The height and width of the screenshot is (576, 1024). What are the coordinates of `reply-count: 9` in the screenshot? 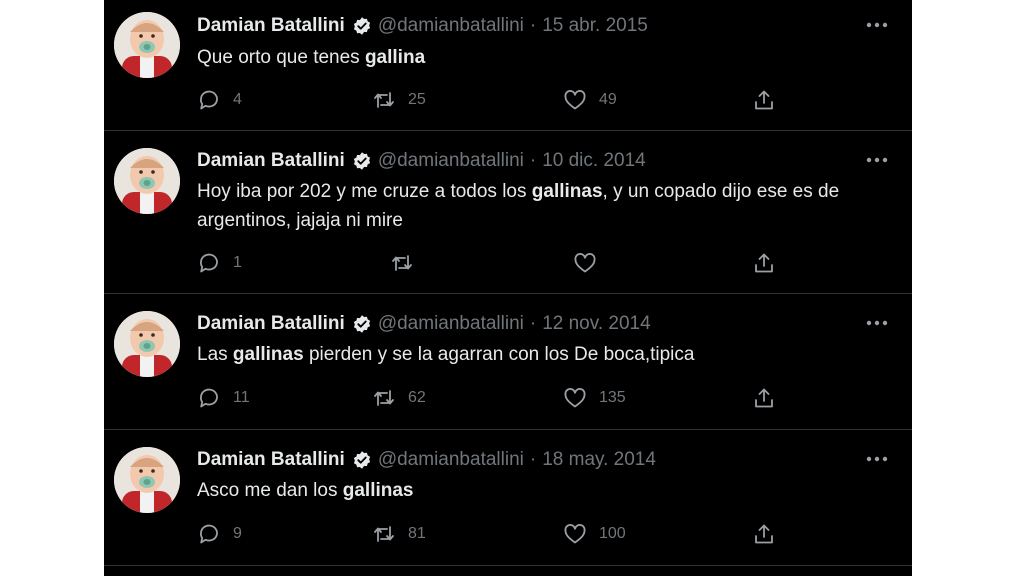 It's located at (237, 533).